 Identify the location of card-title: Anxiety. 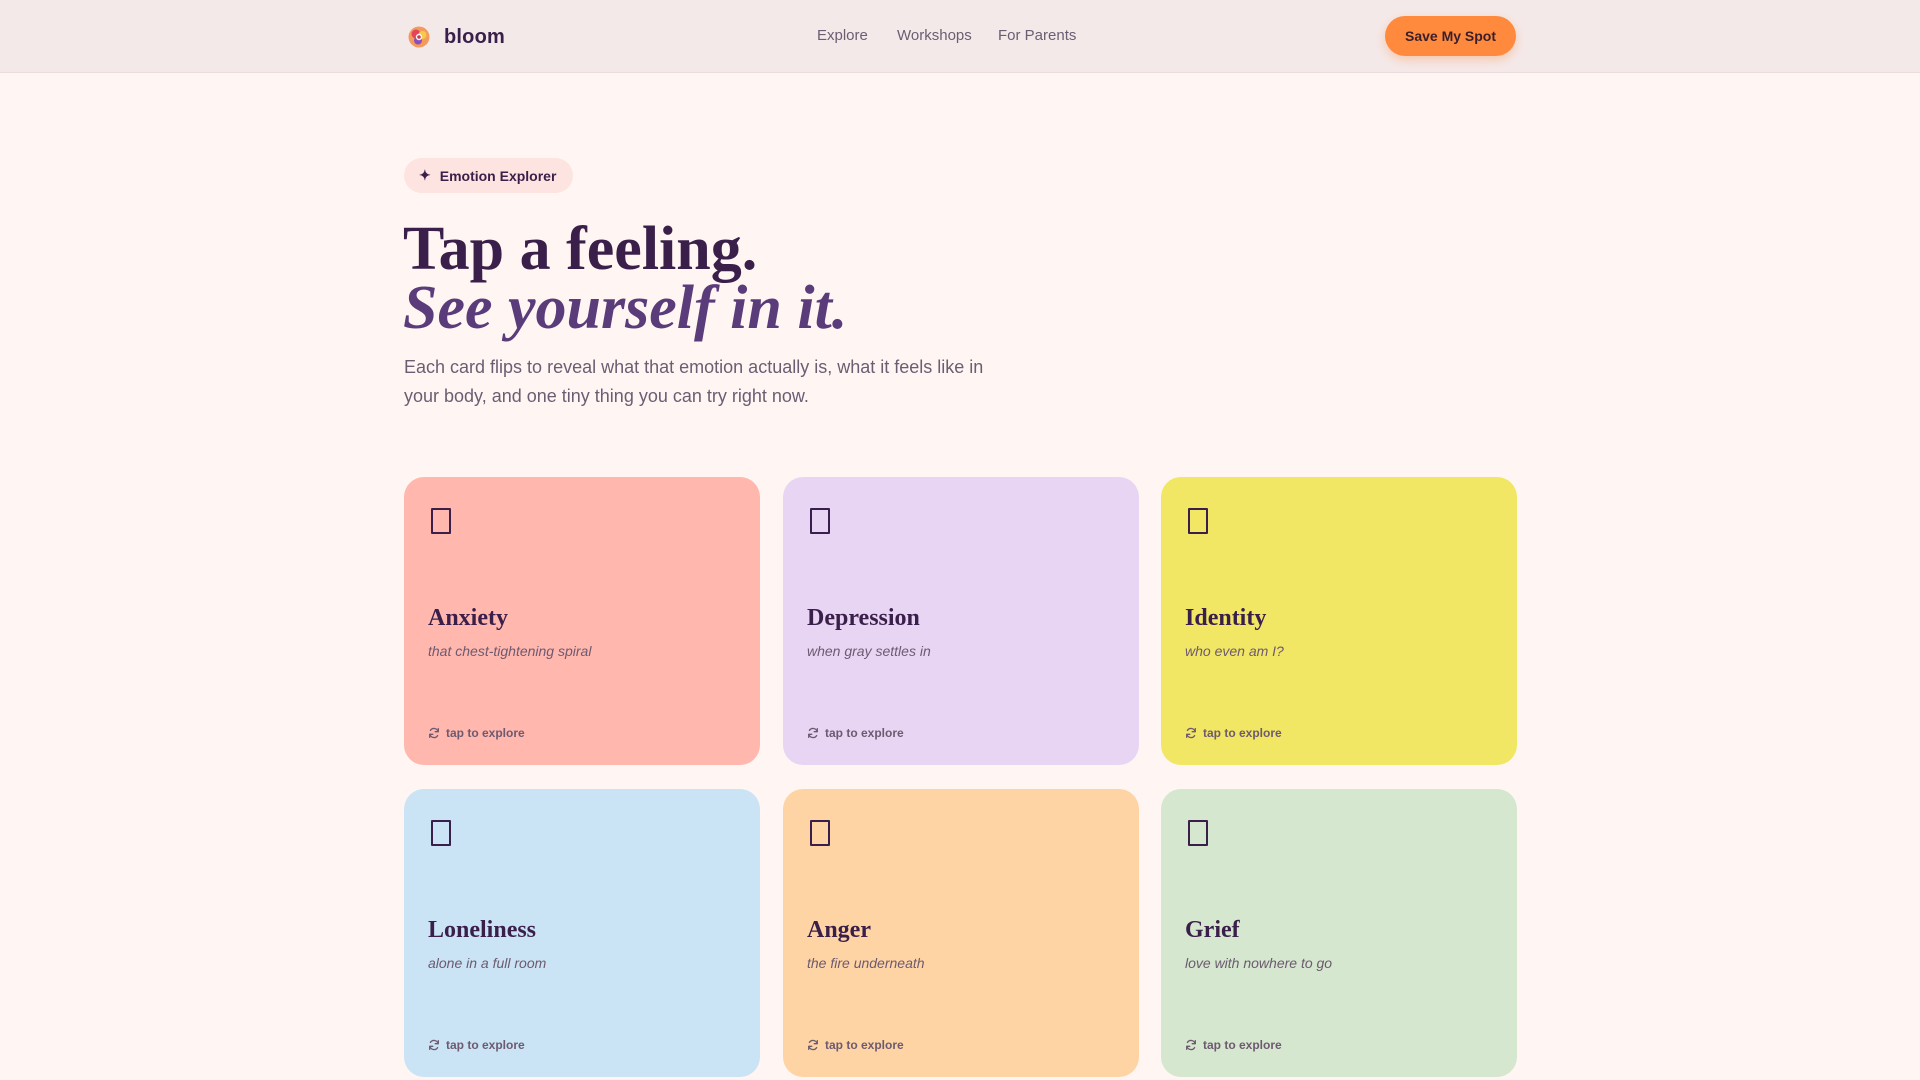
(468, 618).